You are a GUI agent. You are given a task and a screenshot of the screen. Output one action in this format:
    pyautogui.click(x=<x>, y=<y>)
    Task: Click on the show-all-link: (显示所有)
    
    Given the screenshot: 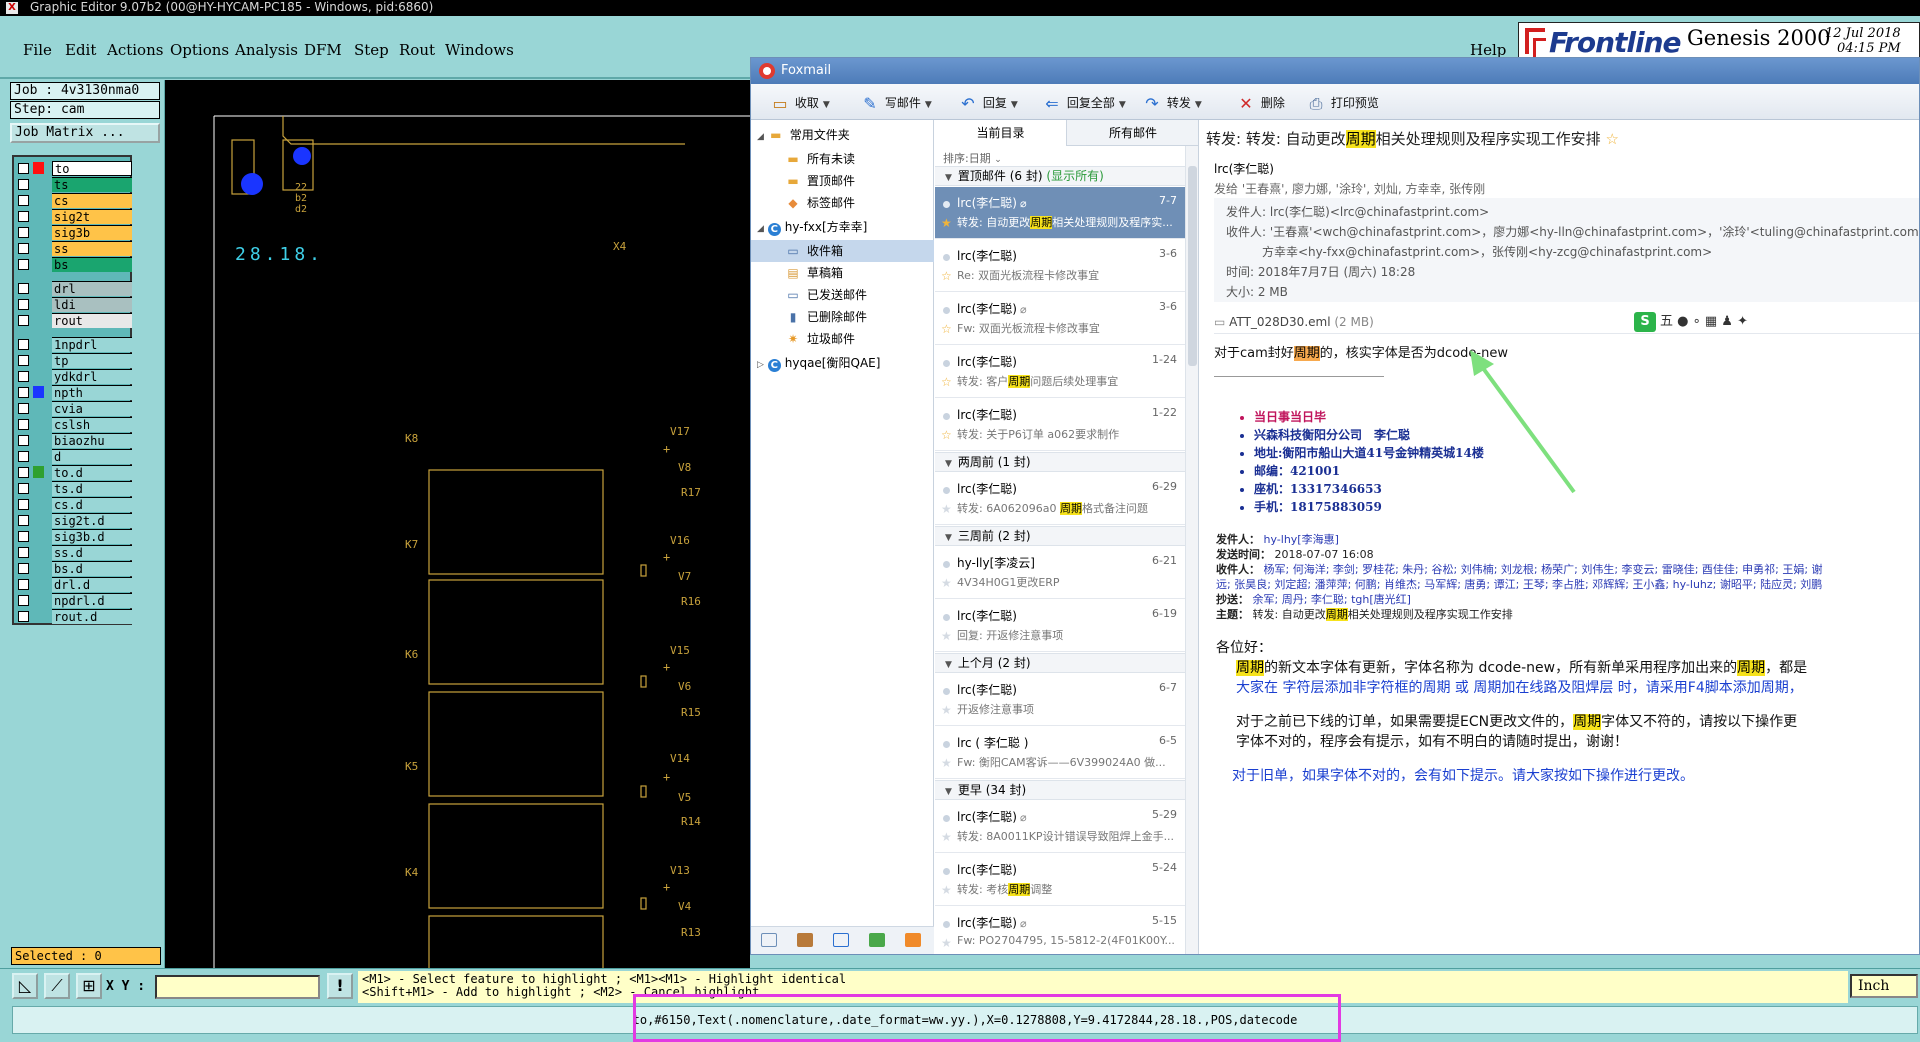 What is the action you would take?
    pyautogui.click(x=1074, y=176)
    